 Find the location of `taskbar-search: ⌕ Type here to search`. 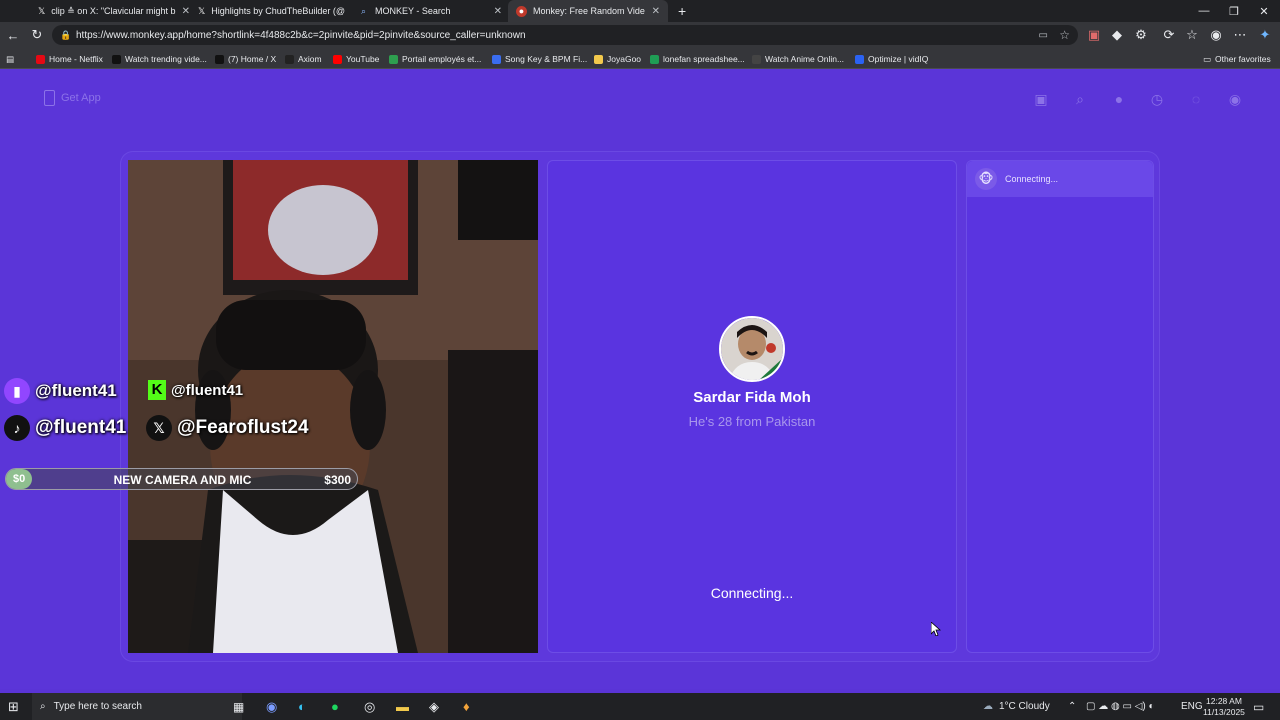

taskbar-search: ⌕ Type here to search is located at coordinates (137, 706).